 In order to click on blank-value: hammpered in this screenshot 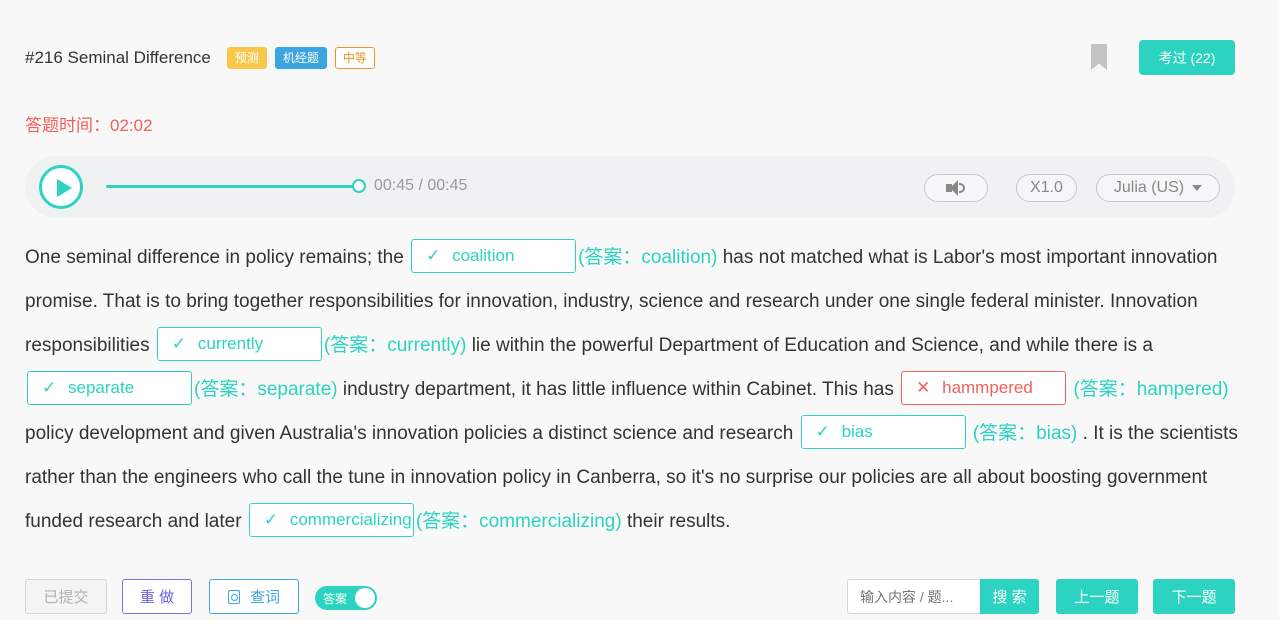, I will do `click(987, 387)`.